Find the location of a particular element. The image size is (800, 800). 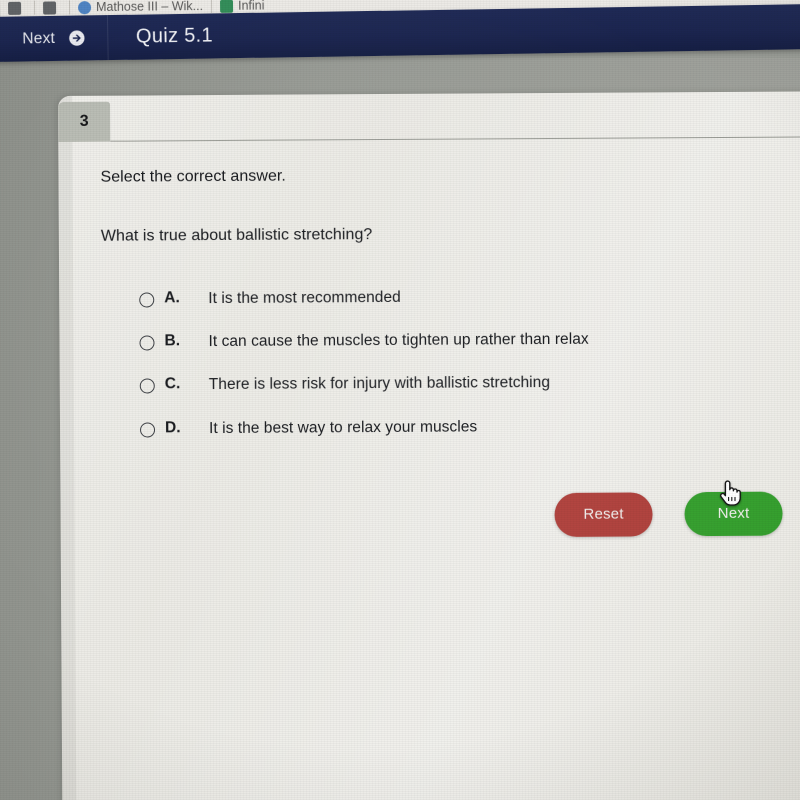

option-text-a: It is the most recommended is located at coordinates (304, 297).